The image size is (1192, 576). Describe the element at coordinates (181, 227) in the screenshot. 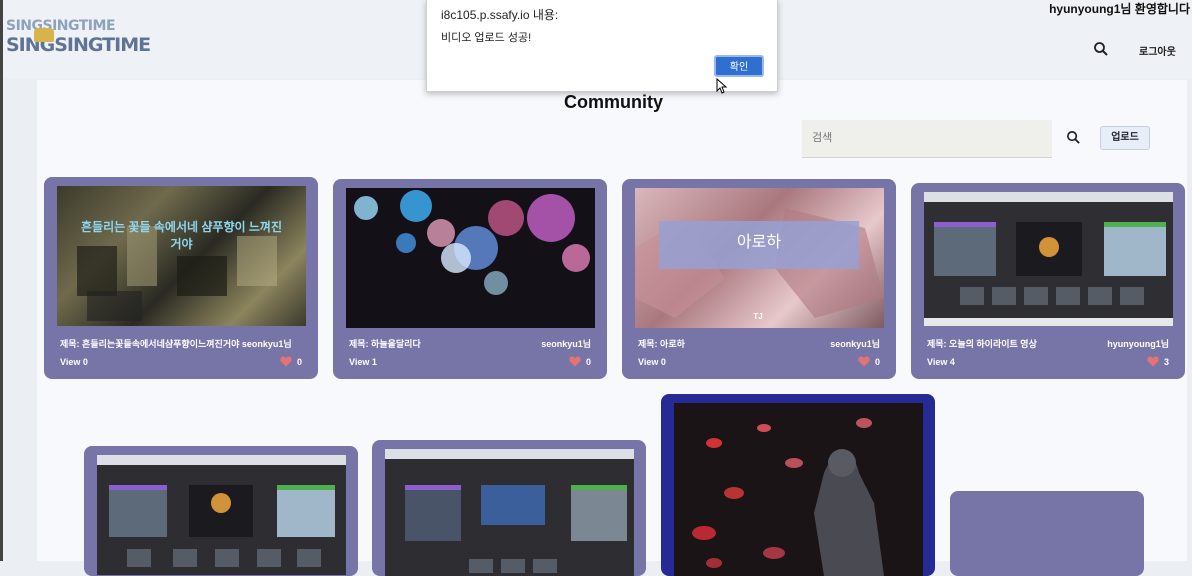

I see `thumbnail-lyric-line: 흔들리는 꽃들 속에서네 샴푸향이 느껴진` at that location.